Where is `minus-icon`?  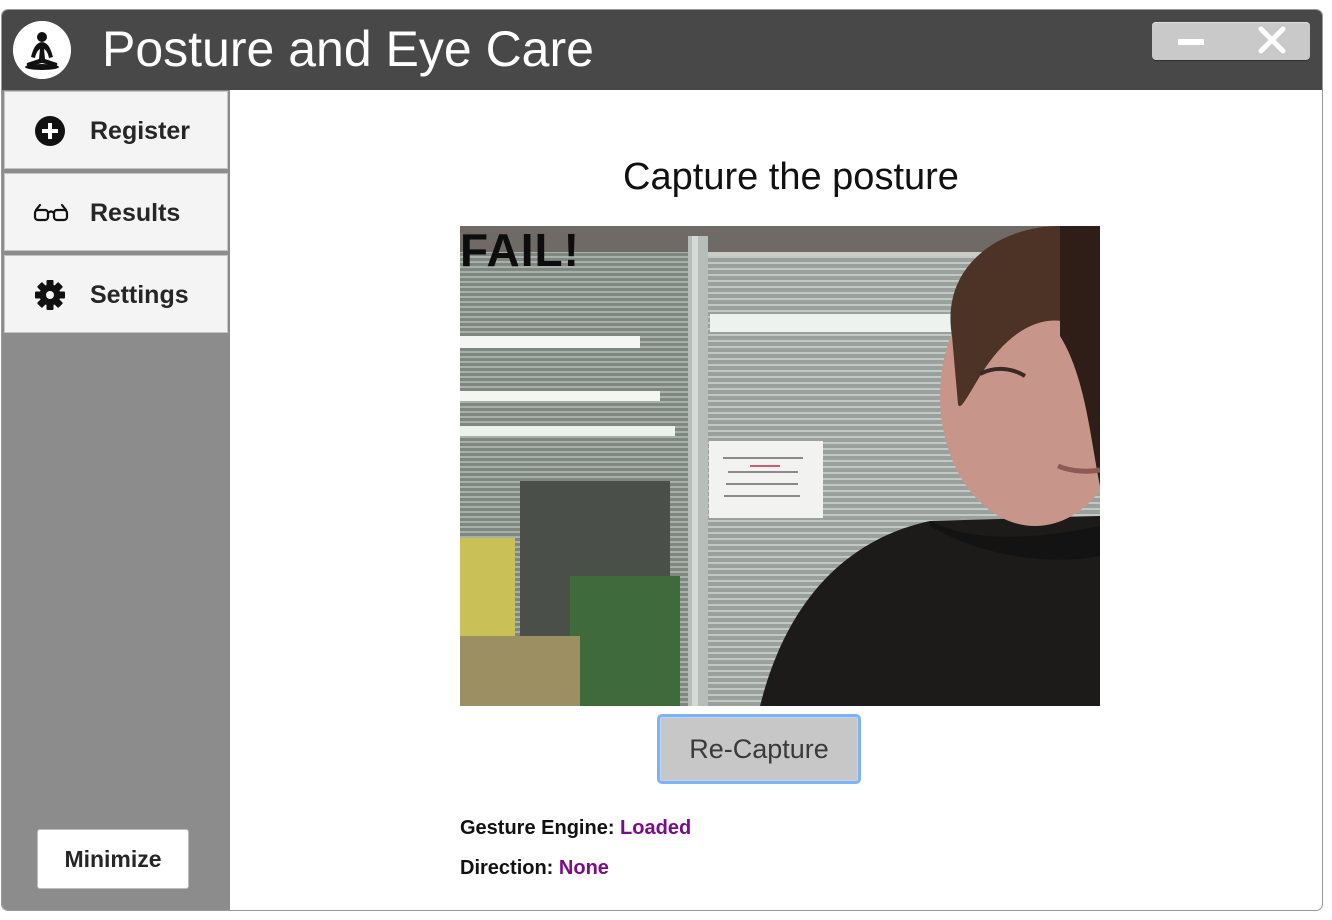 minus-icon is located at coordinates (1191, 42).